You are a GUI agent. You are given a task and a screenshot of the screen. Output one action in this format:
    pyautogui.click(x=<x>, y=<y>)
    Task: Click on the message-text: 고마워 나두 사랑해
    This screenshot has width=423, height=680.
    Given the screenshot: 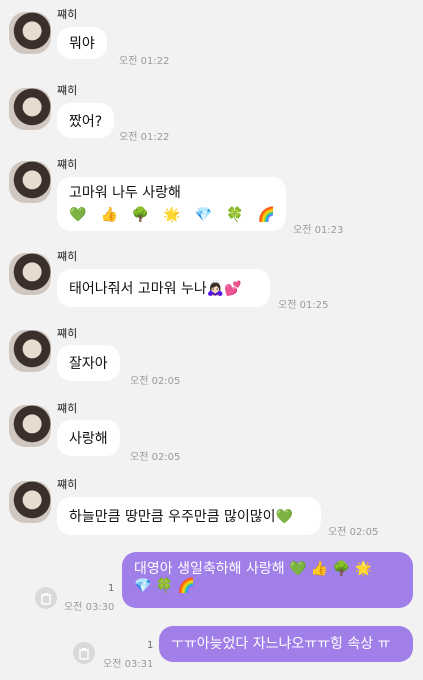 What is the action you would take?
    pyautogui.click(x=125, y=193)
    